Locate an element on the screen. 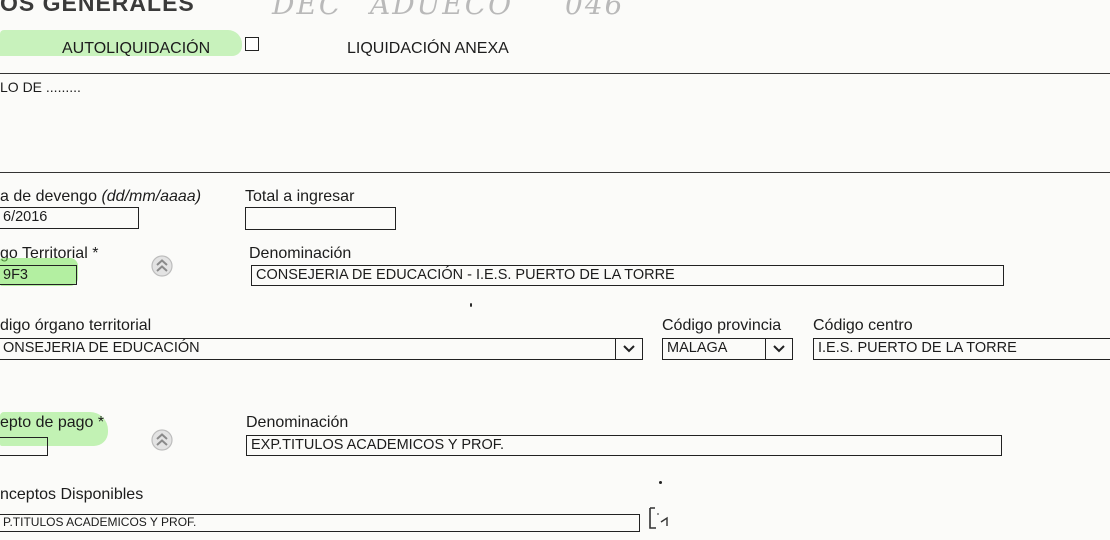  handwritten-note-1: DEC is located at coordinates (307, 10).